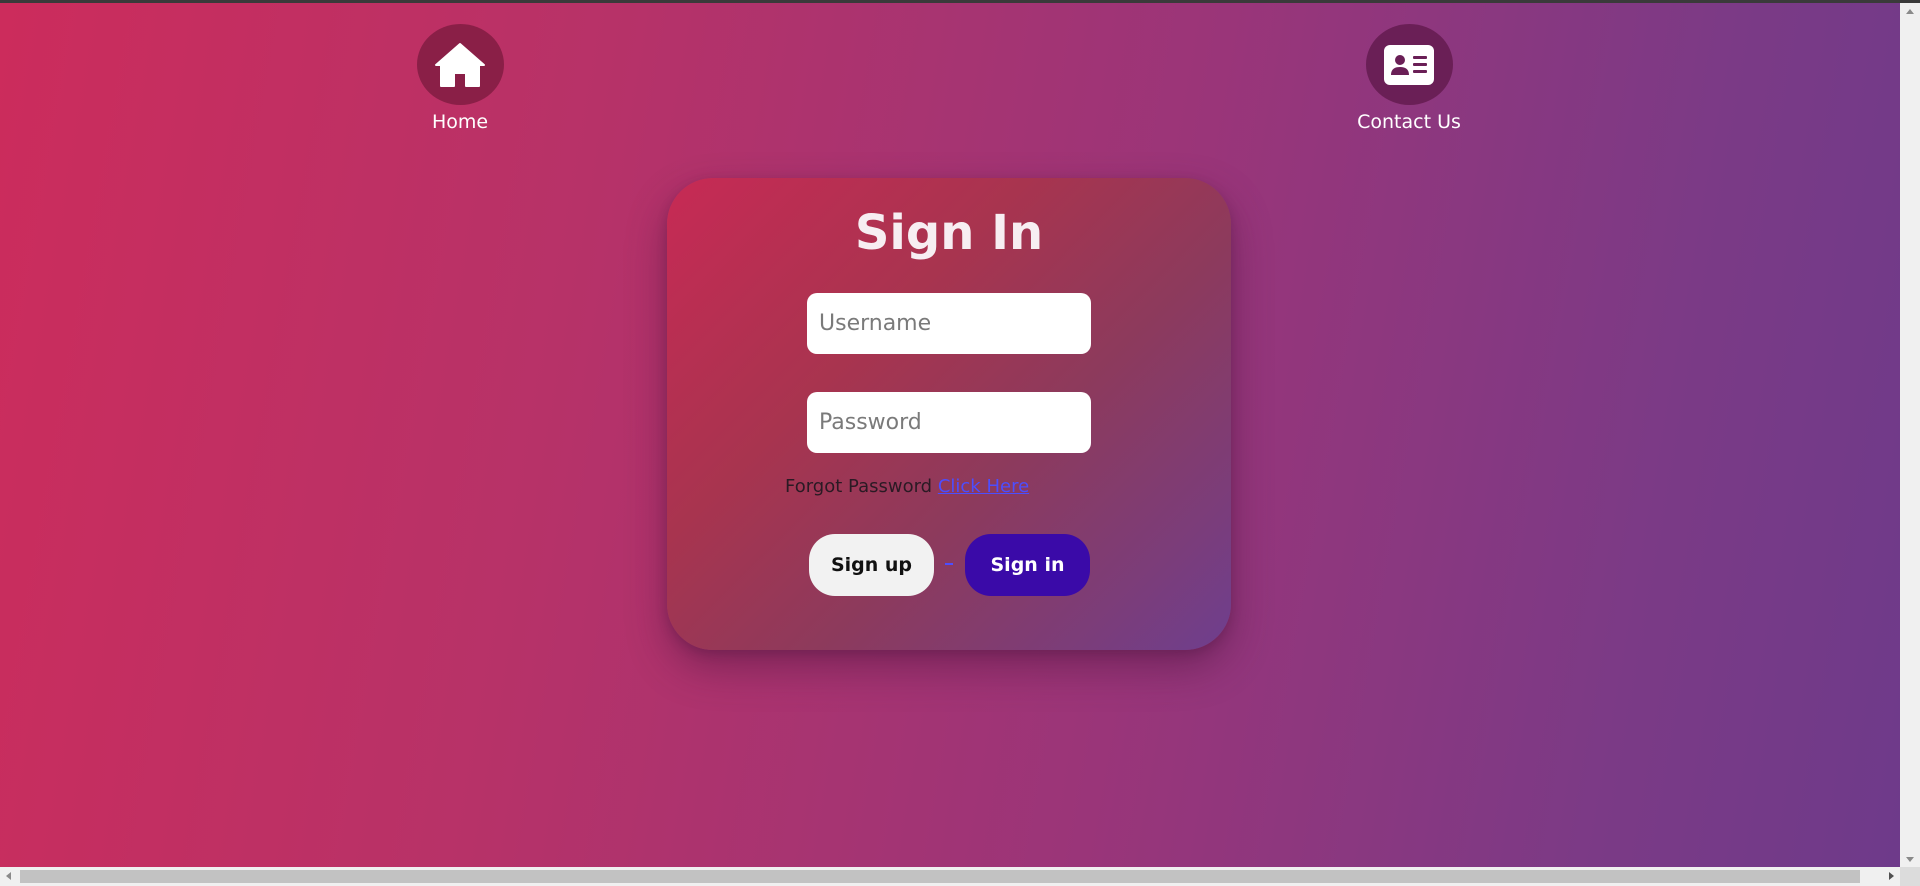  I want to click on contact-card-icon, so click(1409, 64).